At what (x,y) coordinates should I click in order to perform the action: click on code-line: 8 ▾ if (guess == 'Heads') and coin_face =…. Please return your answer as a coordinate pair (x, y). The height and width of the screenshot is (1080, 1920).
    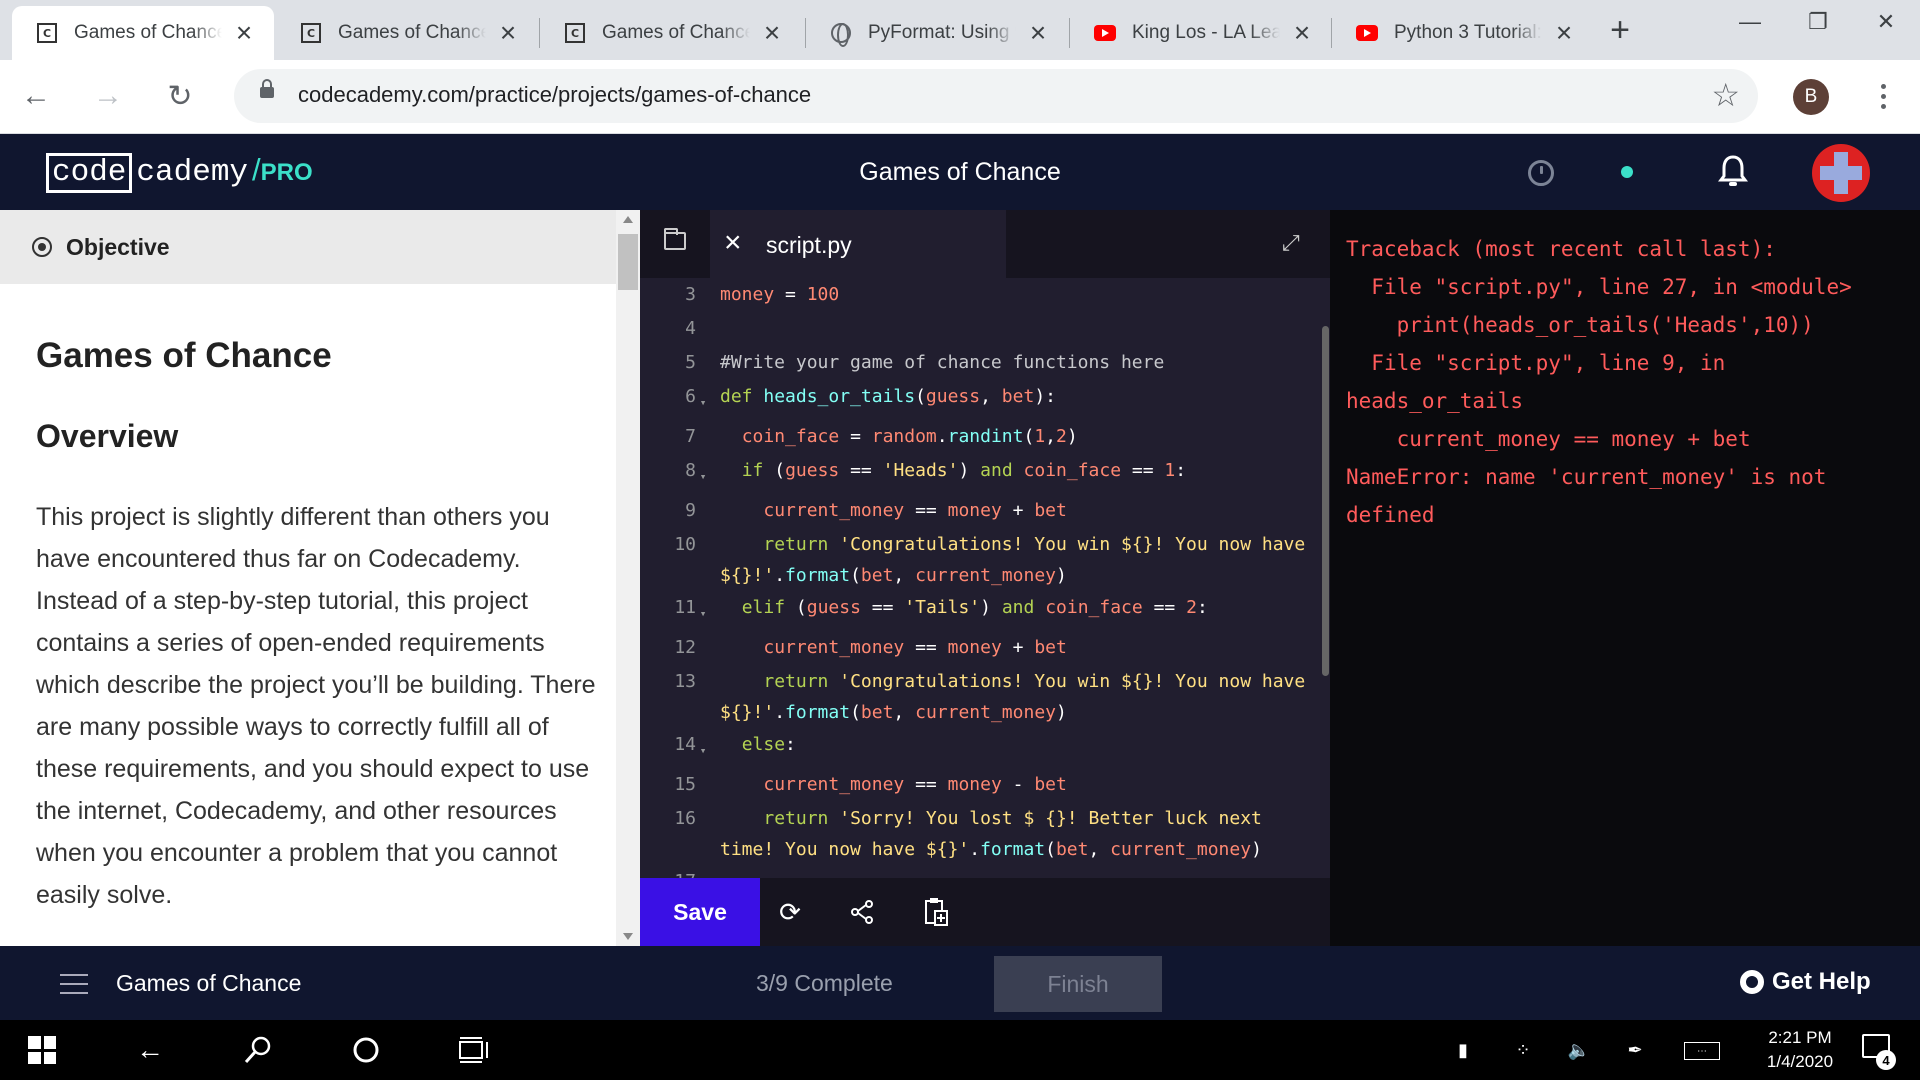
    Looking at the image, I should click on (985, 474).